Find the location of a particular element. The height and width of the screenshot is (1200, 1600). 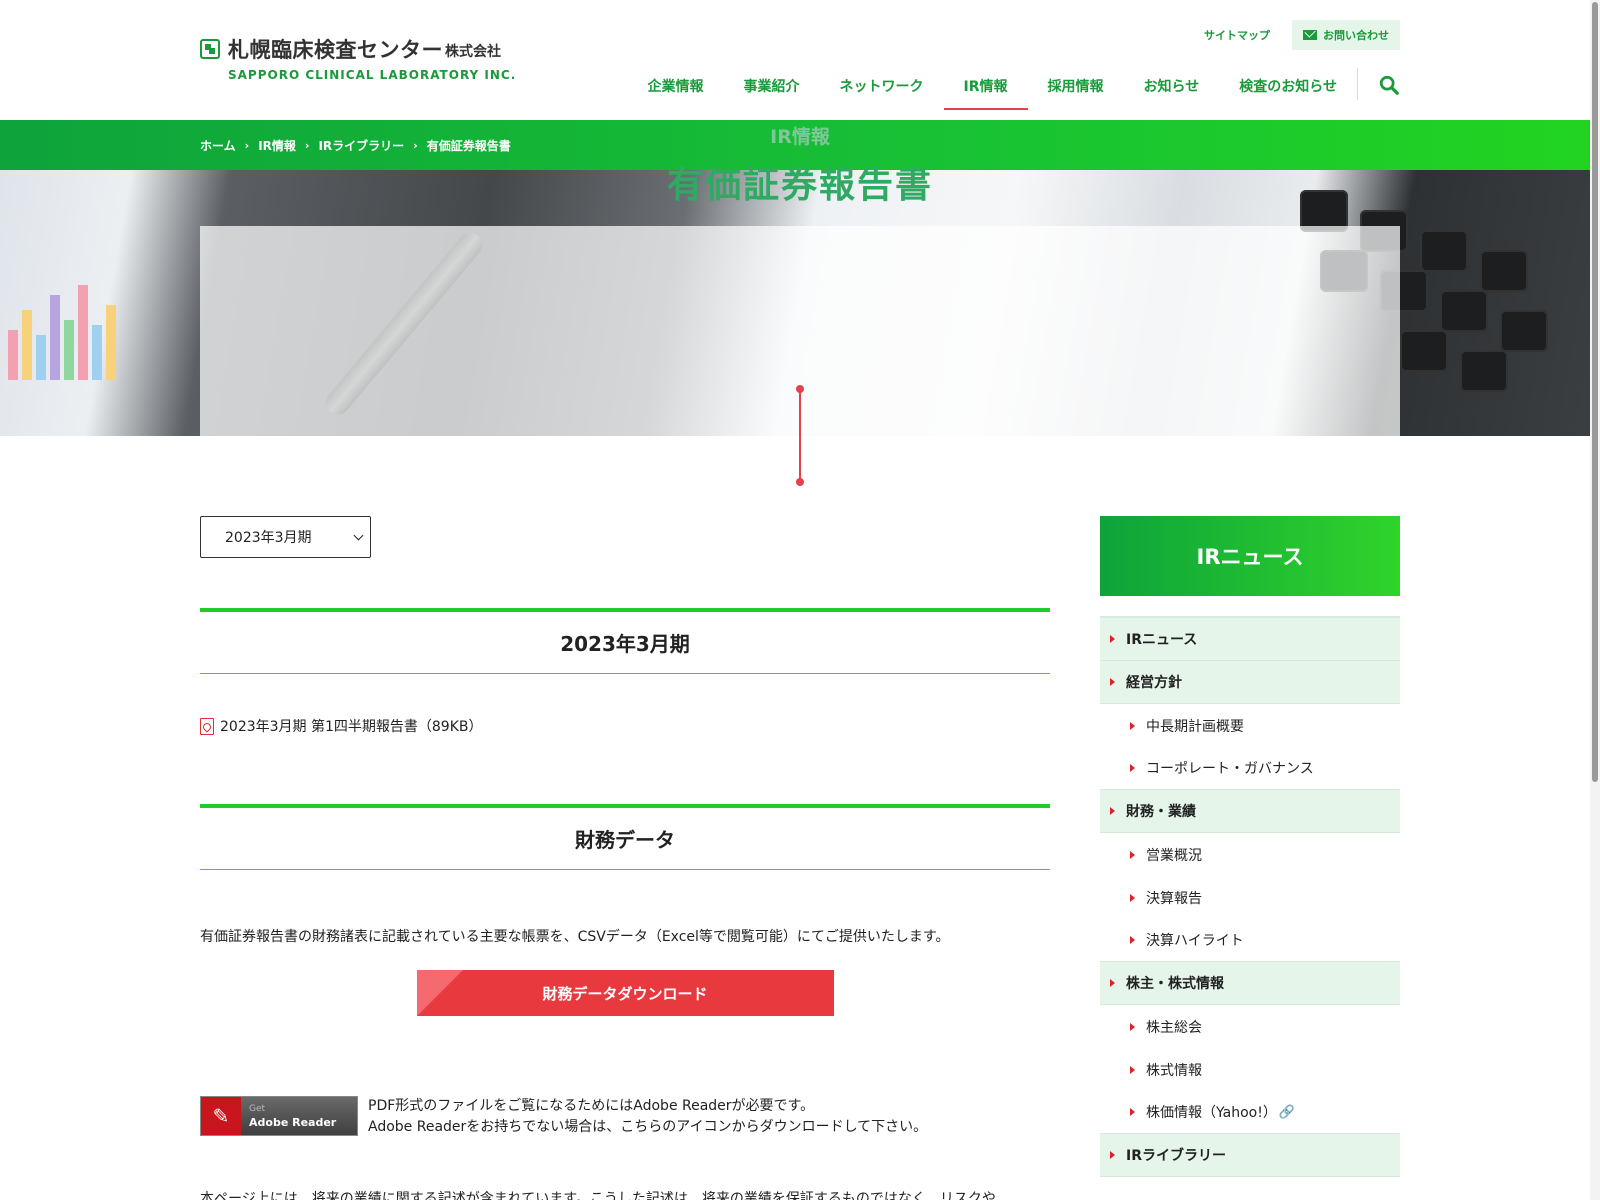

sidebar-item-label: コーポレート・ガバナンス is located at coordinates (1230, 769).